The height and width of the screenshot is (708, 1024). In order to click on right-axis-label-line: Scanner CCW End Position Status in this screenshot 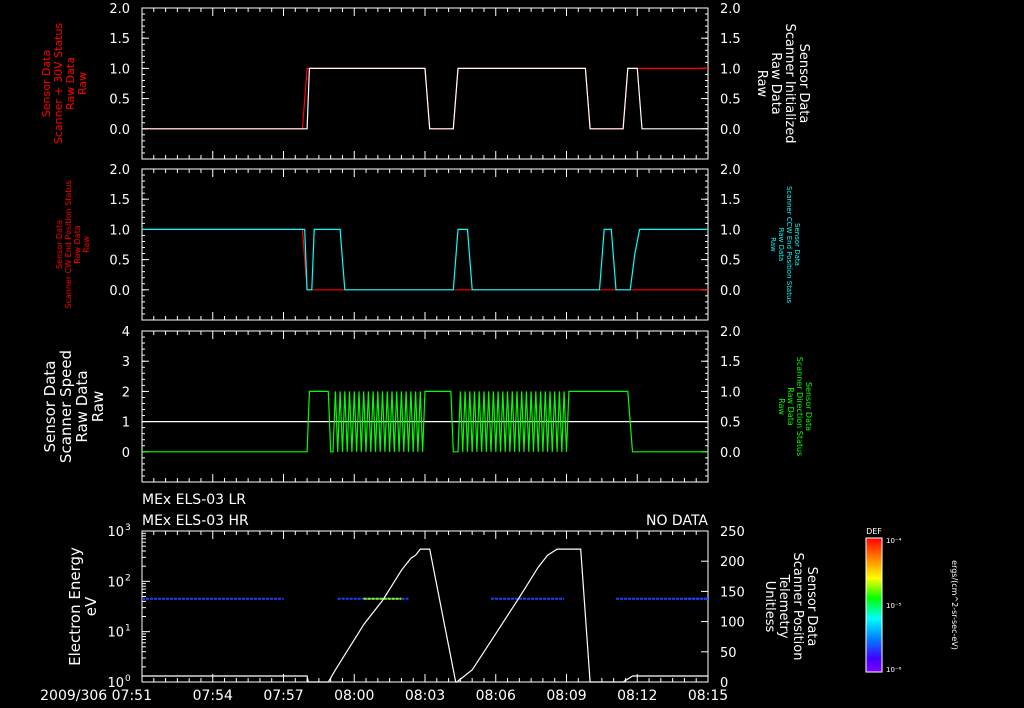, I will do `click(789, 244)`.